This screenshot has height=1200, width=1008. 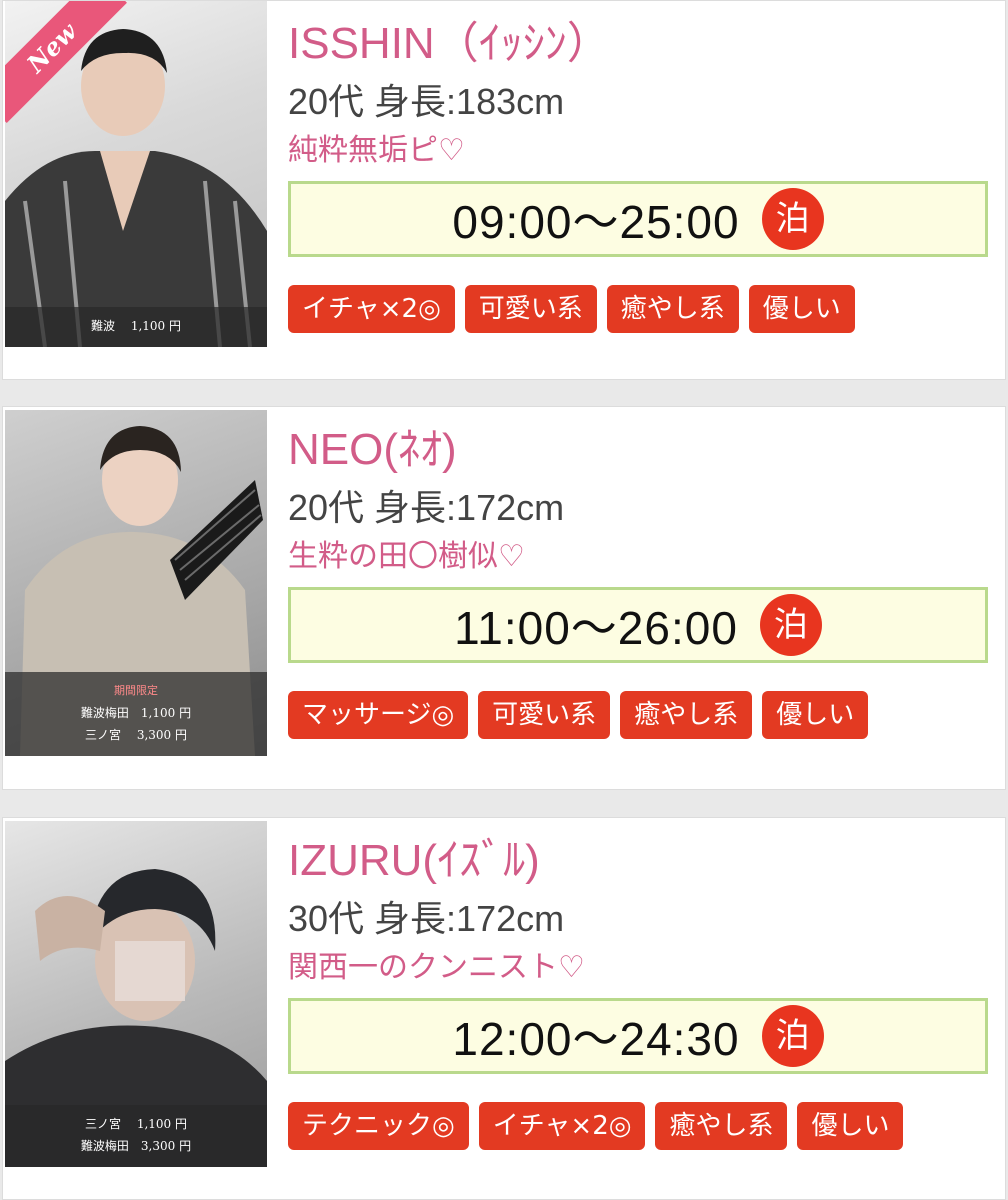 I want to click on price-line: 難波 1,100 円, so click(x=136, y=326).